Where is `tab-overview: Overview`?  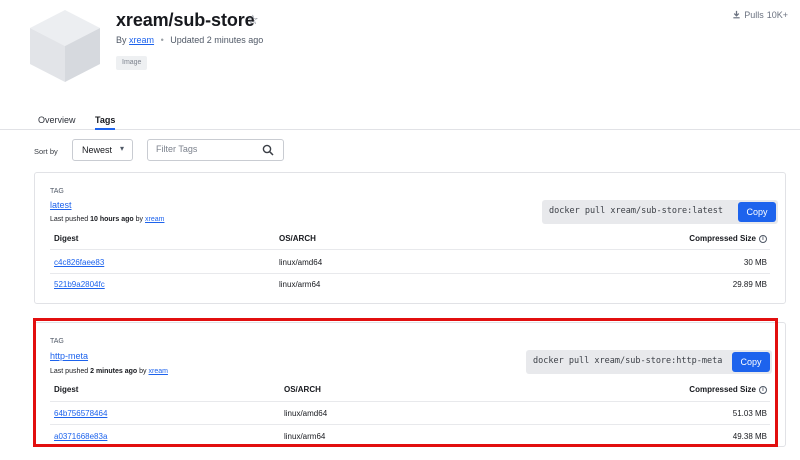
tab-overview: Overview is located at coordinates (57, 122).